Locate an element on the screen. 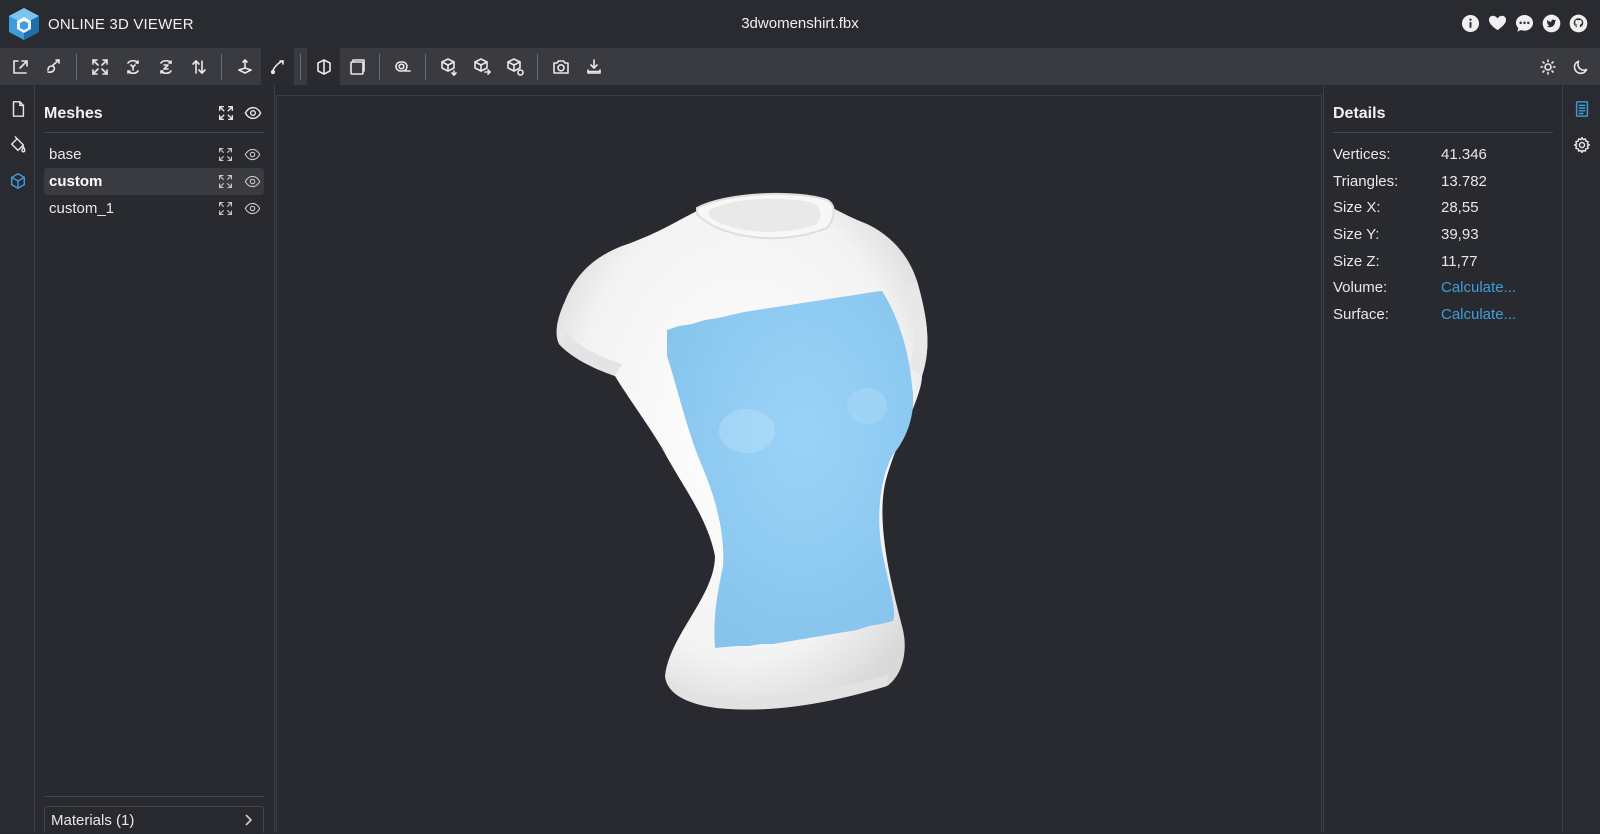  detail-value: 41.346 is located at coordinates (1464, 154).